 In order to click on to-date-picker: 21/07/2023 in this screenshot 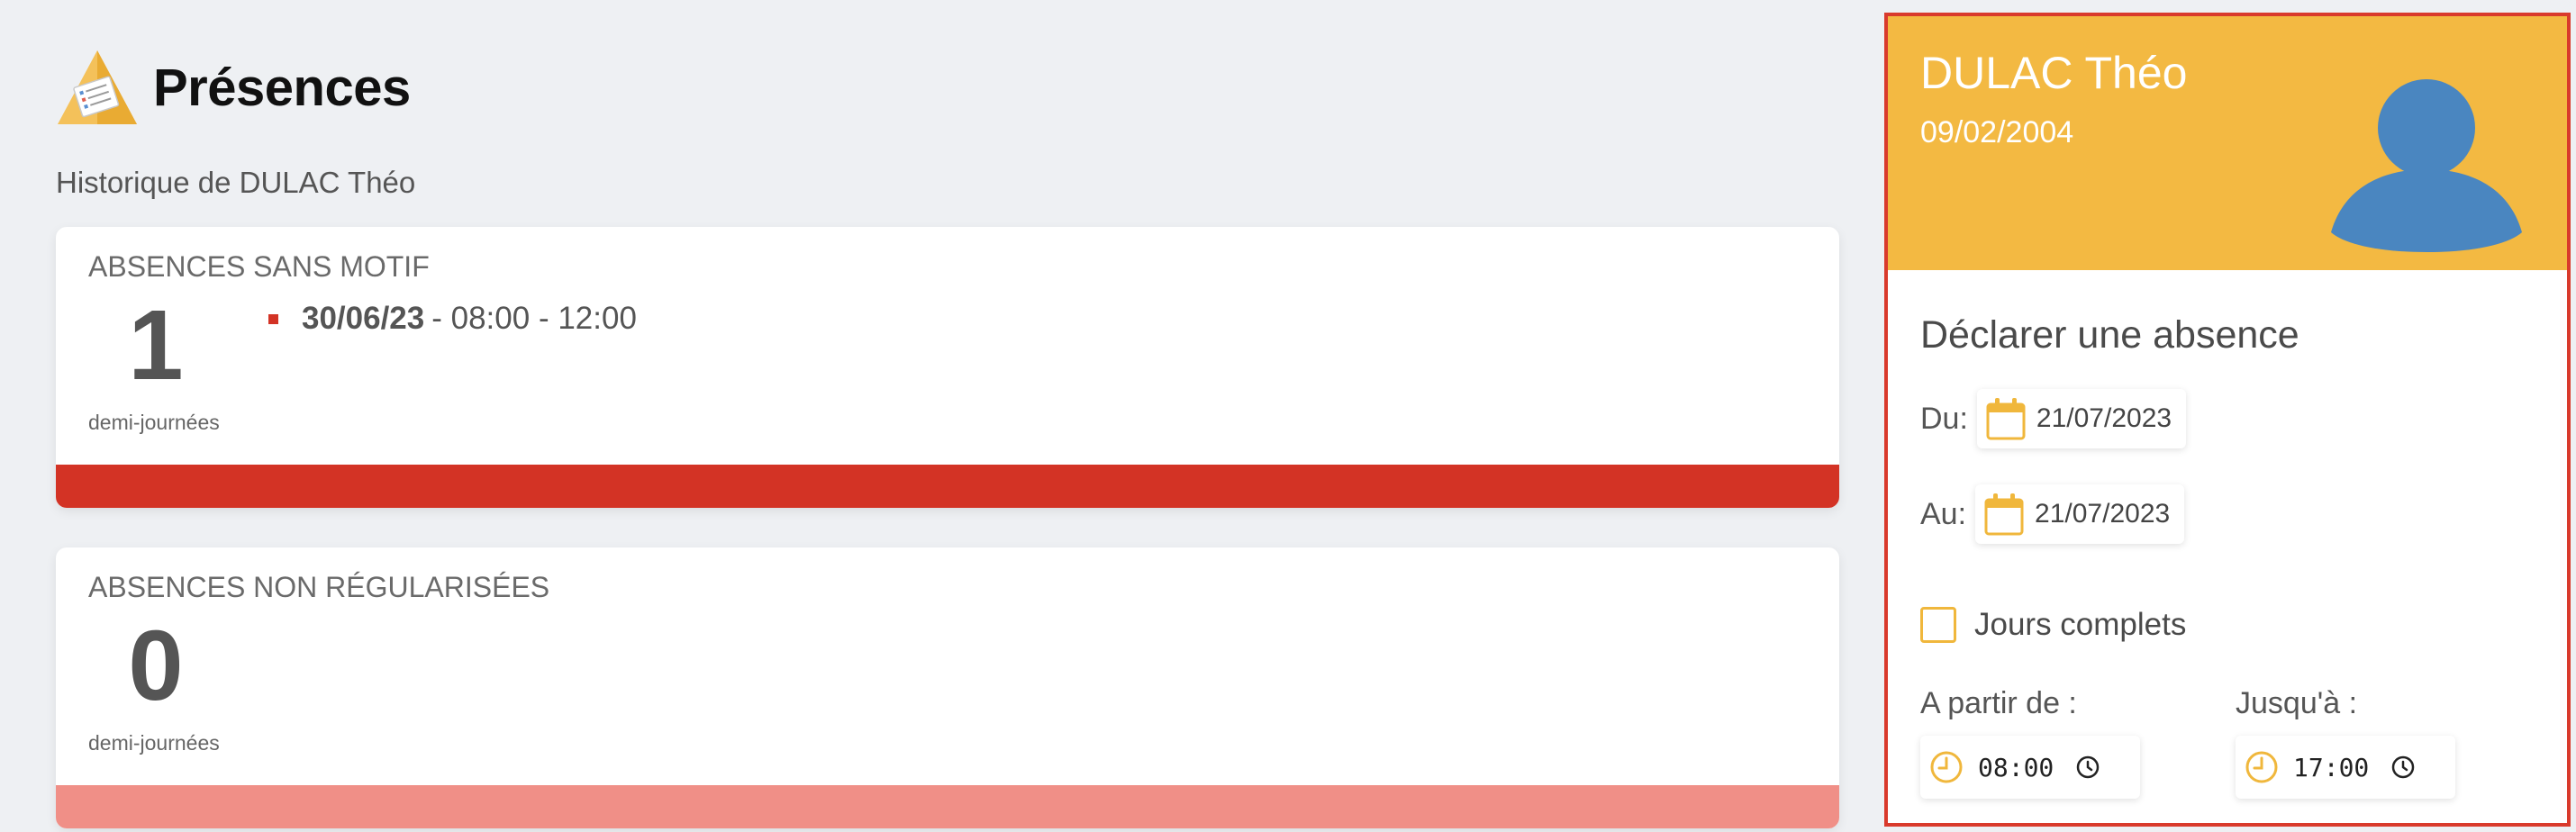, I will do `click(2080, 514)`.